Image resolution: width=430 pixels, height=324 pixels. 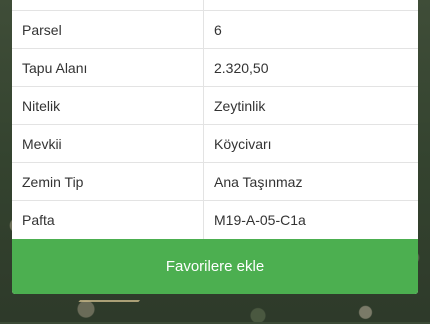 I want to click on table-row-nitelik: Nitelik Zeytinlik, so click(x=215, y=105).